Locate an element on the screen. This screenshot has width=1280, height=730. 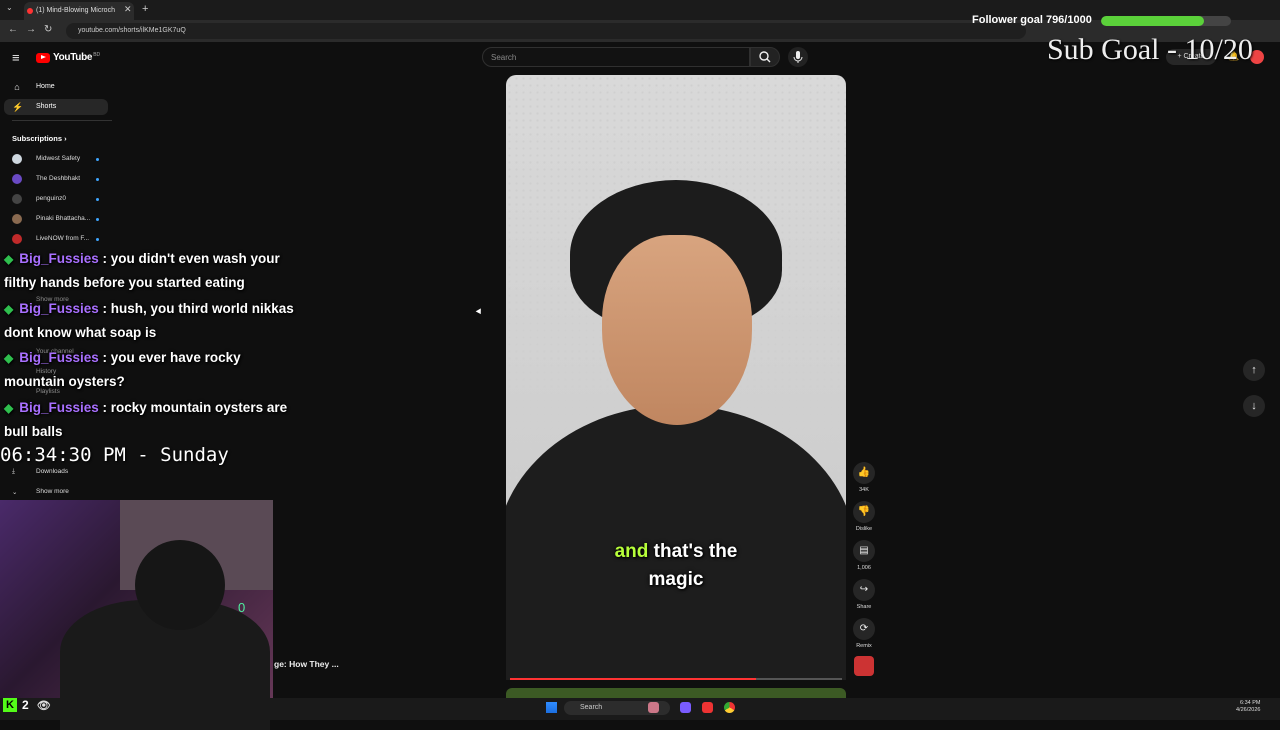
streamer-head is located at coordinates (180, 585).